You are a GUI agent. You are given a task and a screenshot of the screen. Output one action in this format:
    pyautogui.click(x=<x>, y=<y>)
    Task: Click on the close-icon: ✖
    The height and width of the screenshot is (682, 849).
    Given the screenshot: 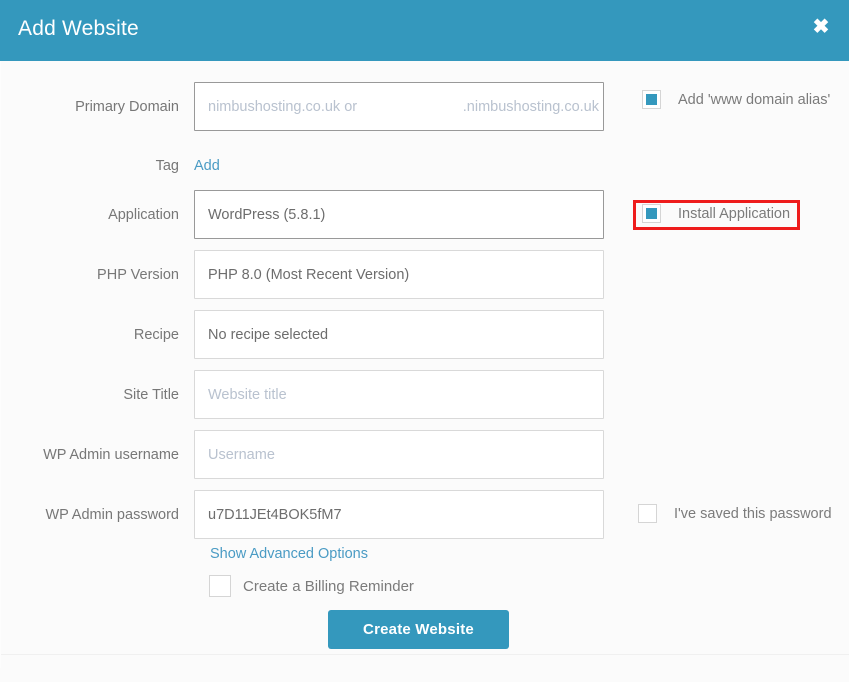 What is the action you would take?
    pyautogui.click(x=821, y=27)
    